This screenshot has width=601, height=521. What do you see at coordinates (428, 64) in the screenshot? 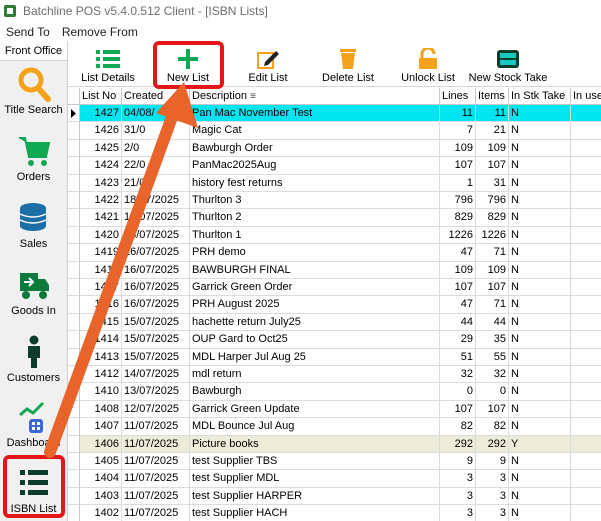
I see `unlock-list-button: Unlock List` at bounding box center [428, 64].